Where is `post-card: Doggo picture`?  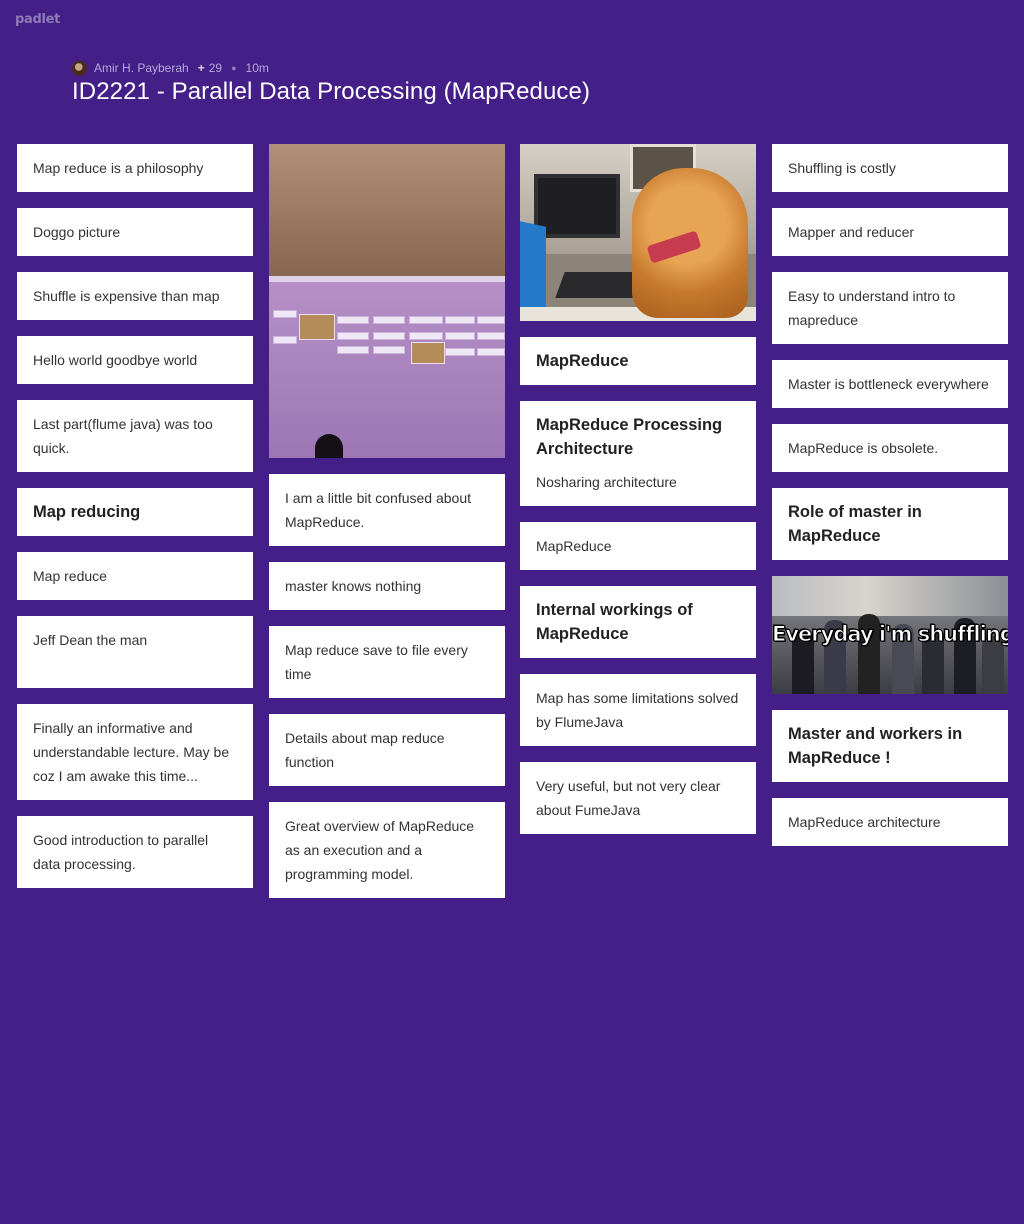 post-card: Doggo picture is located at coordinates (135, 232).